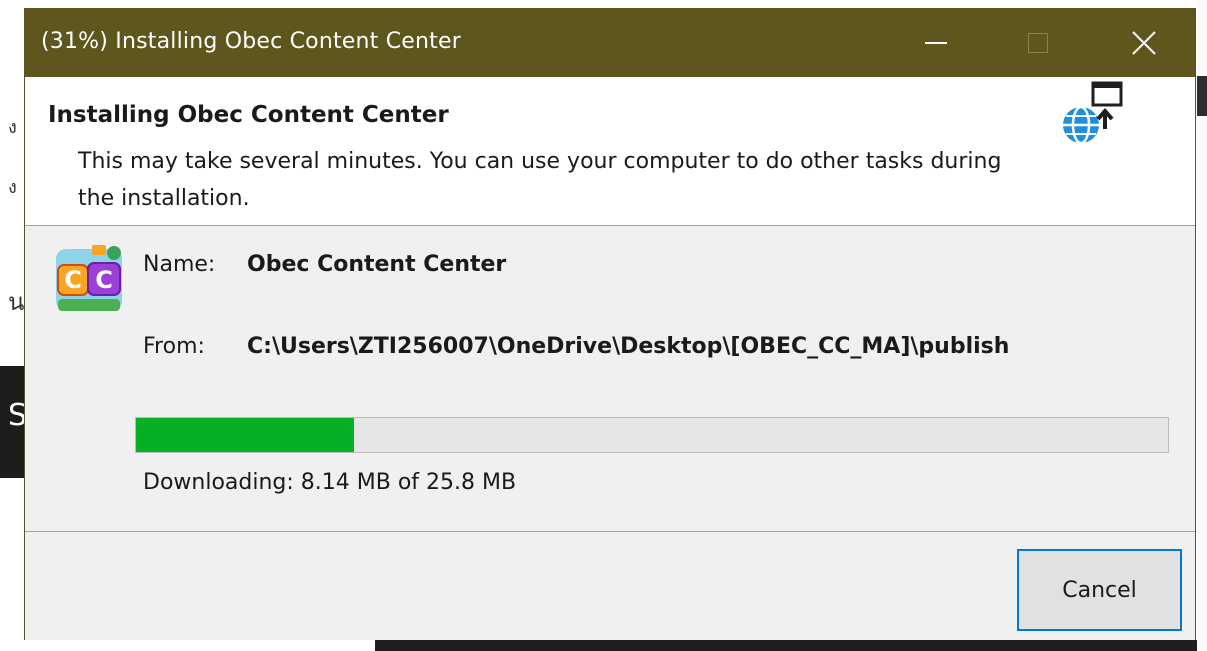  I want to click on progress-fill, so click(245, 435).